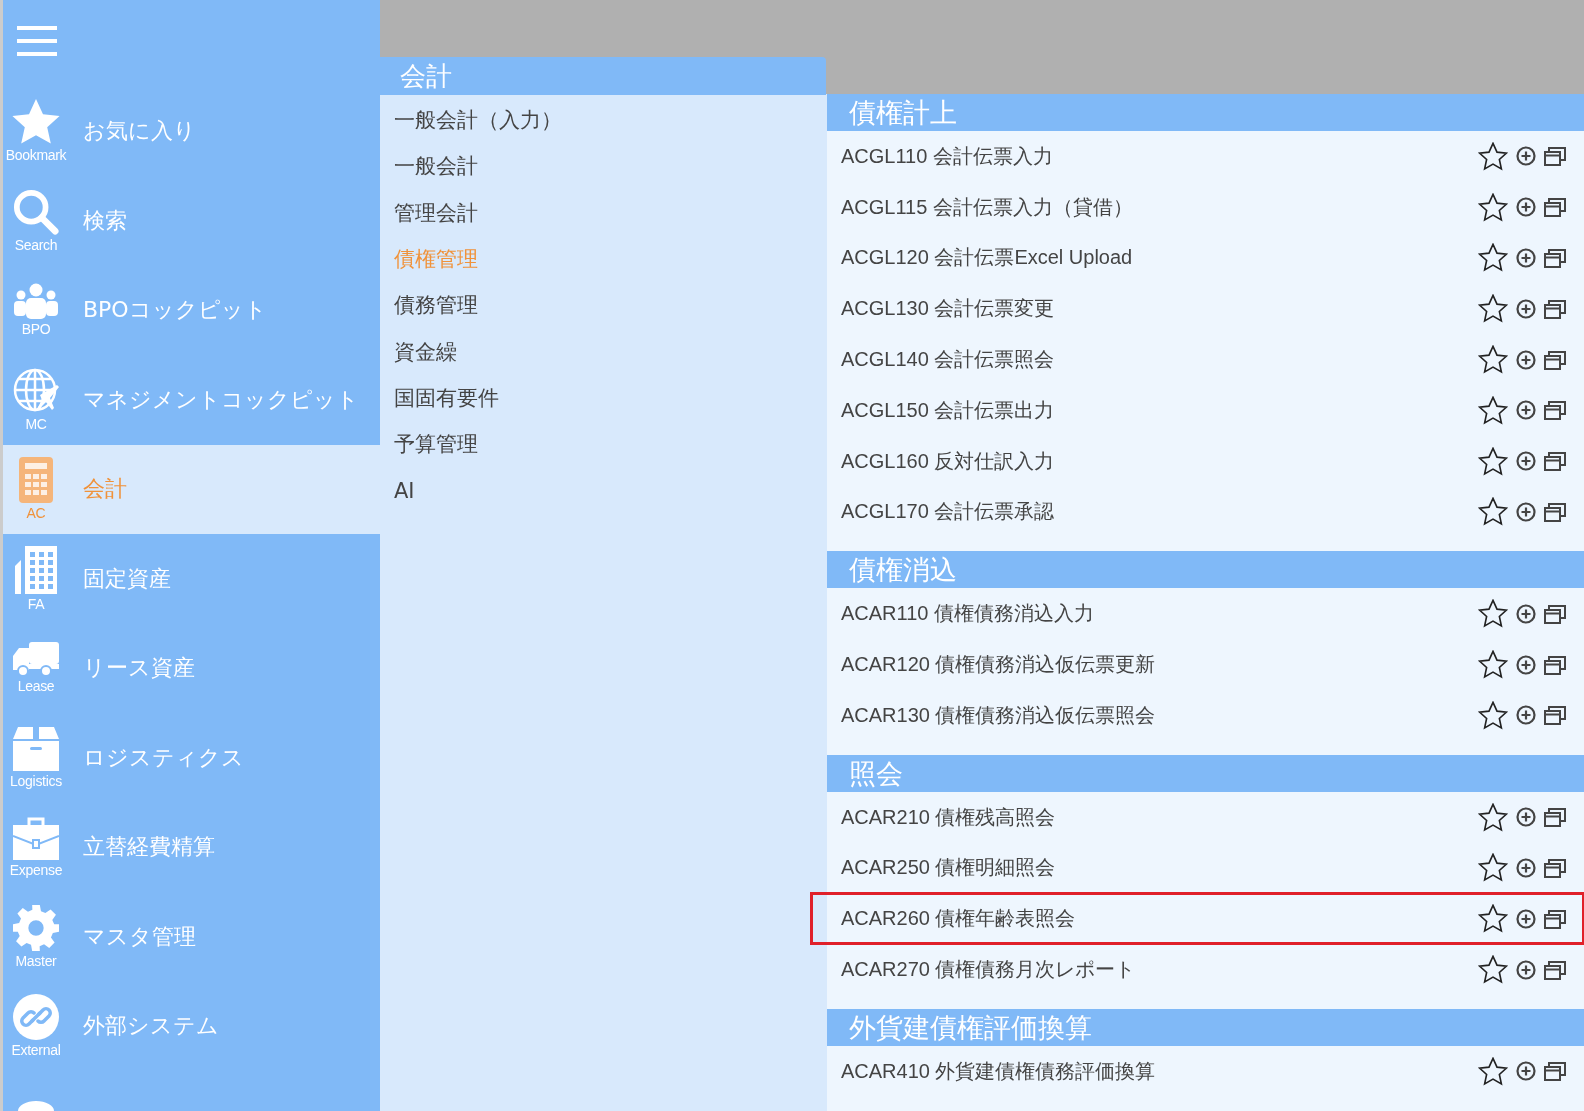  What do you see at coordinates (1205, 1027) in the screenshot?
I see `section-header: 外貨建債権評価換算` at bounding box center [1205, 1027].